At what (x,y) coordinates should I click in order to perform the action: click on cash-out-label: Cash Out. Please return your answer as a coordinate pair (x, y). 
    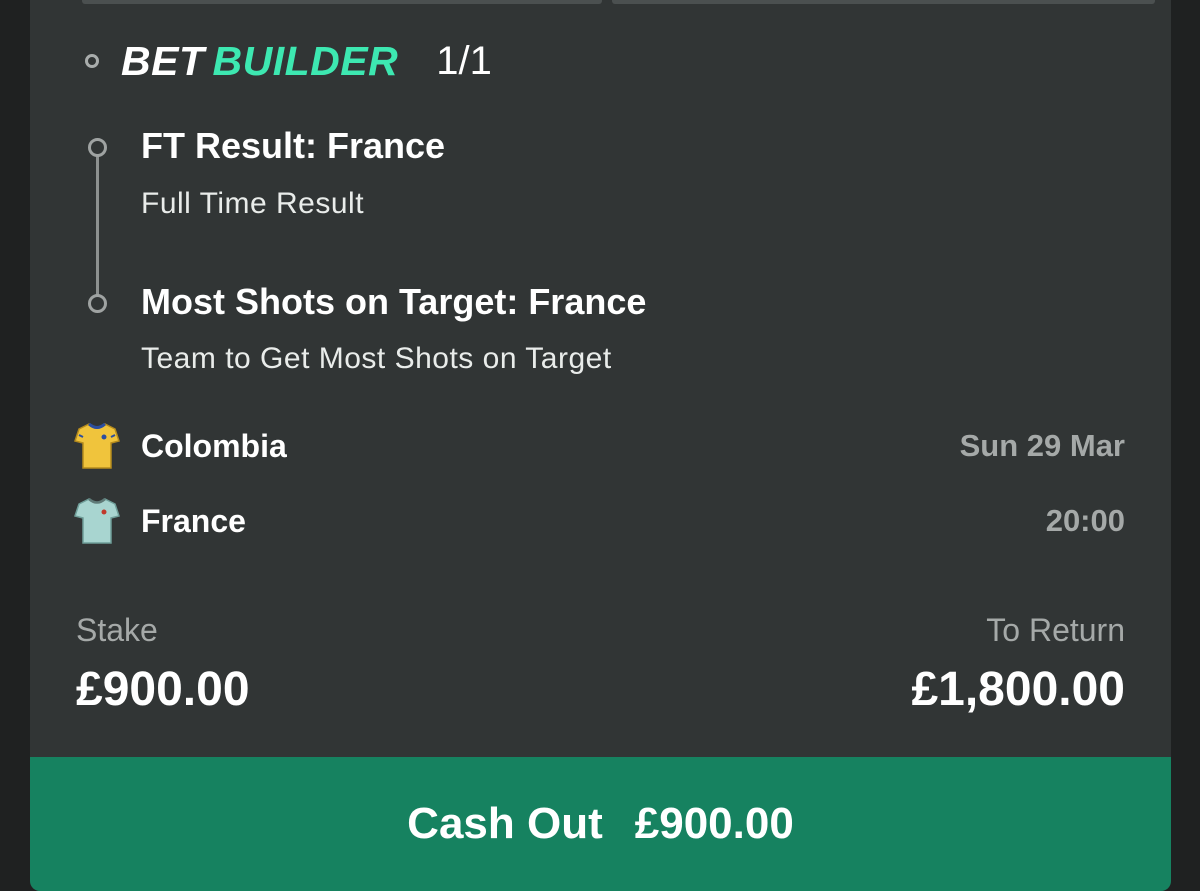
    Looking at the image, I should click on (505, 823).